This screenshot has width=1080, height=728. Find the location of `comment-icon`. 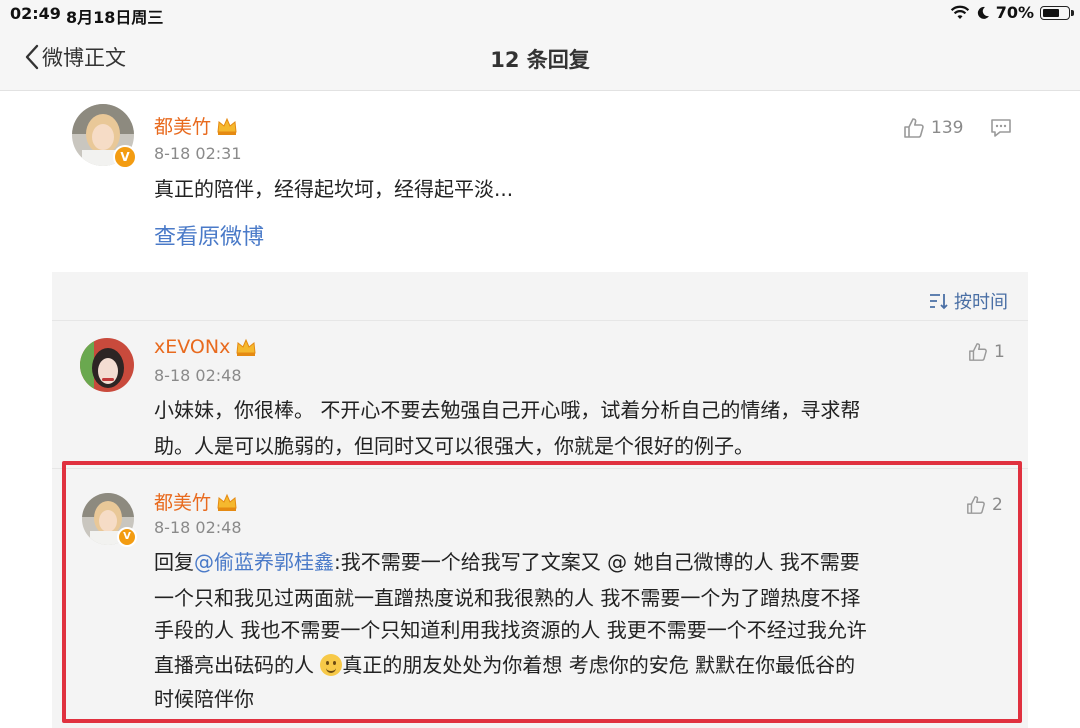

comment-icon is located at coordinates (1001, 128).